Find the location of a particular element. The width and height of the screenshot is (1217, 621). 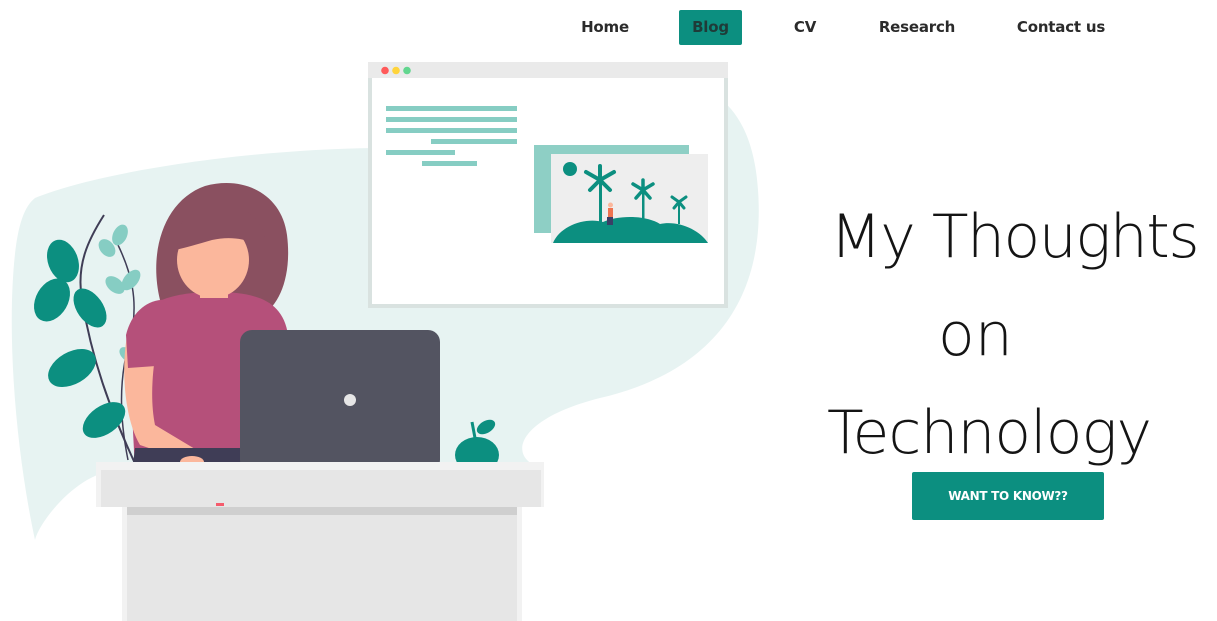

hero-title-line: My Thoughts is located at coordinates (1015, 237).